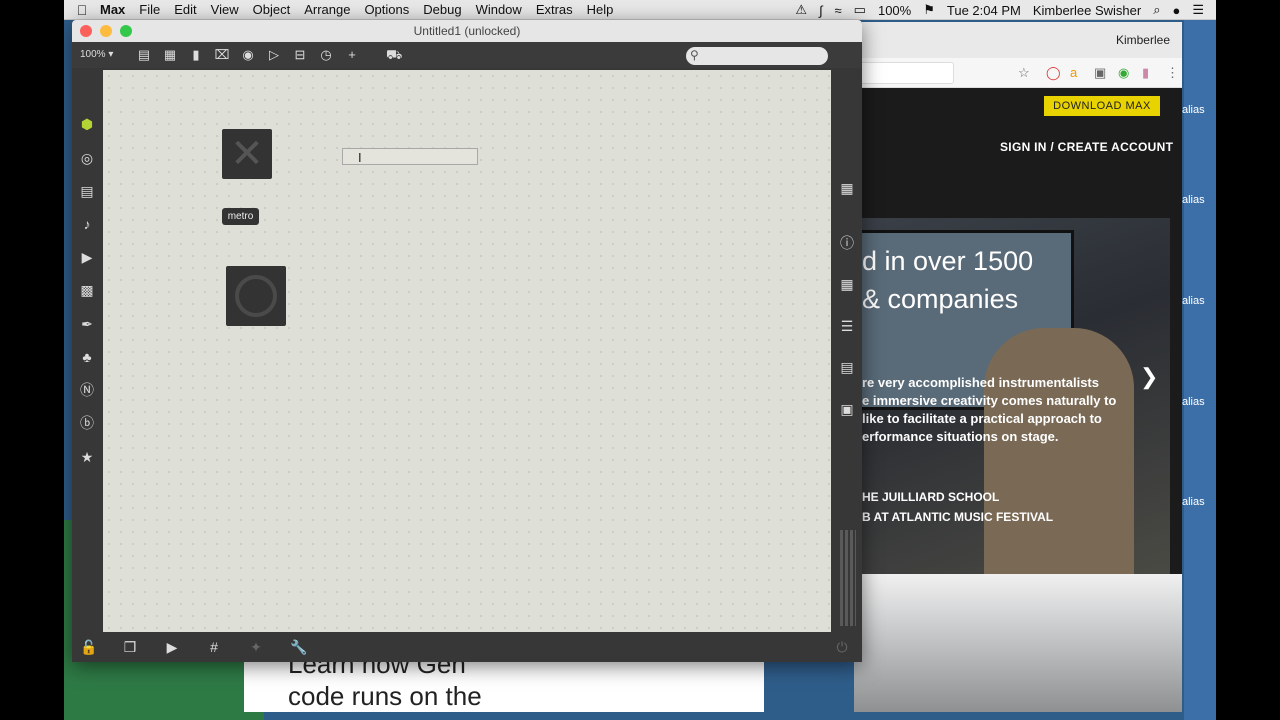 Image resolution: width=1280 pixels, height=720 pixels. Describe the element at coordinates (947, 280) in the screenshot. I see `hero-heading: d in over 1500 & companies` at that location.